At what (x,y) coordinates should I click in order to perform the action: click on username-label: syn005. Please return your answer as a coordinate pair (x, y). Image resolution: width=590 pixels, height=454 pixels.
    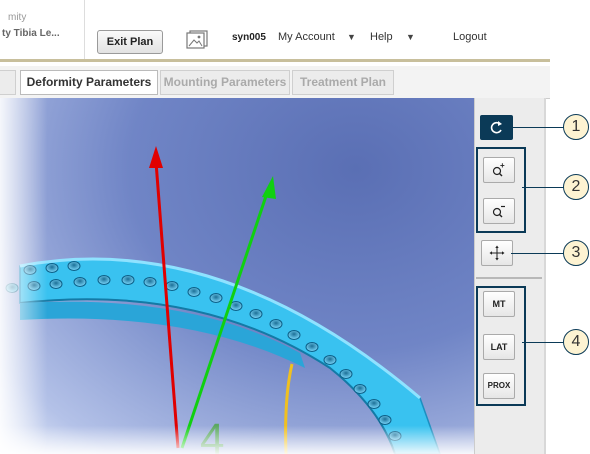
    Looking at the image, I should click on (249, 37).